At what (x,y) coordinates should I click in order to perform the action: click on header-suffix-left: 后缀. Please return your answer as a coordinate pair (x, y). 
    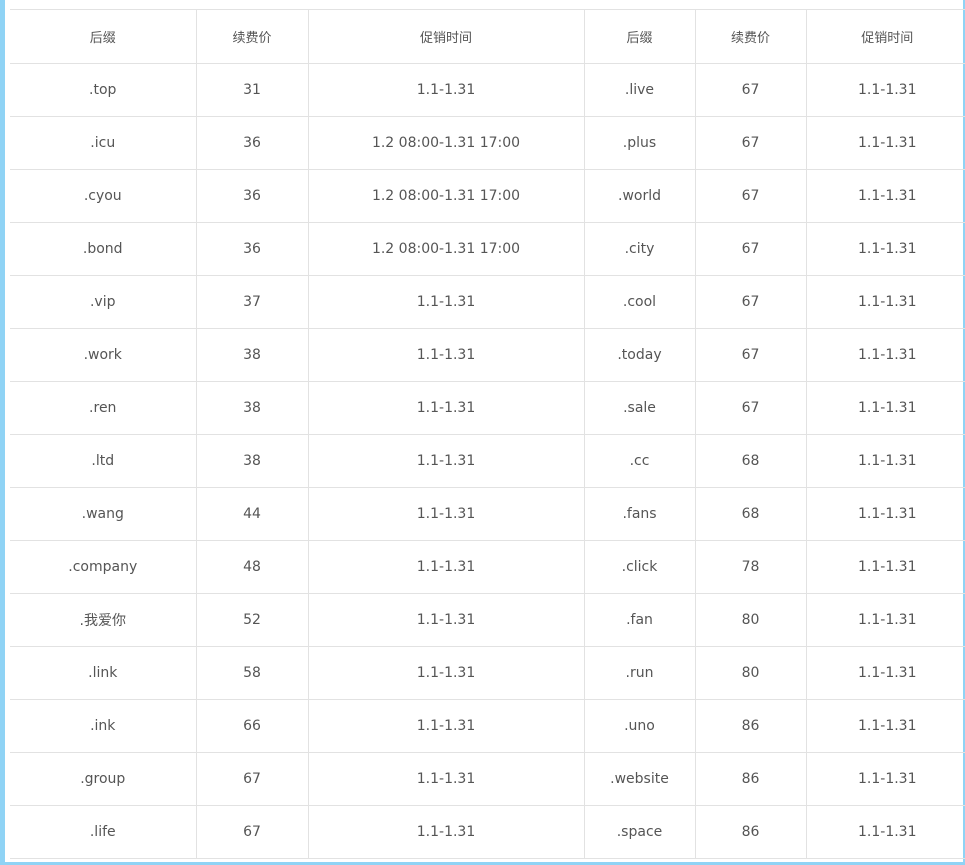
    Looking at the image, I should click on (103, 36).